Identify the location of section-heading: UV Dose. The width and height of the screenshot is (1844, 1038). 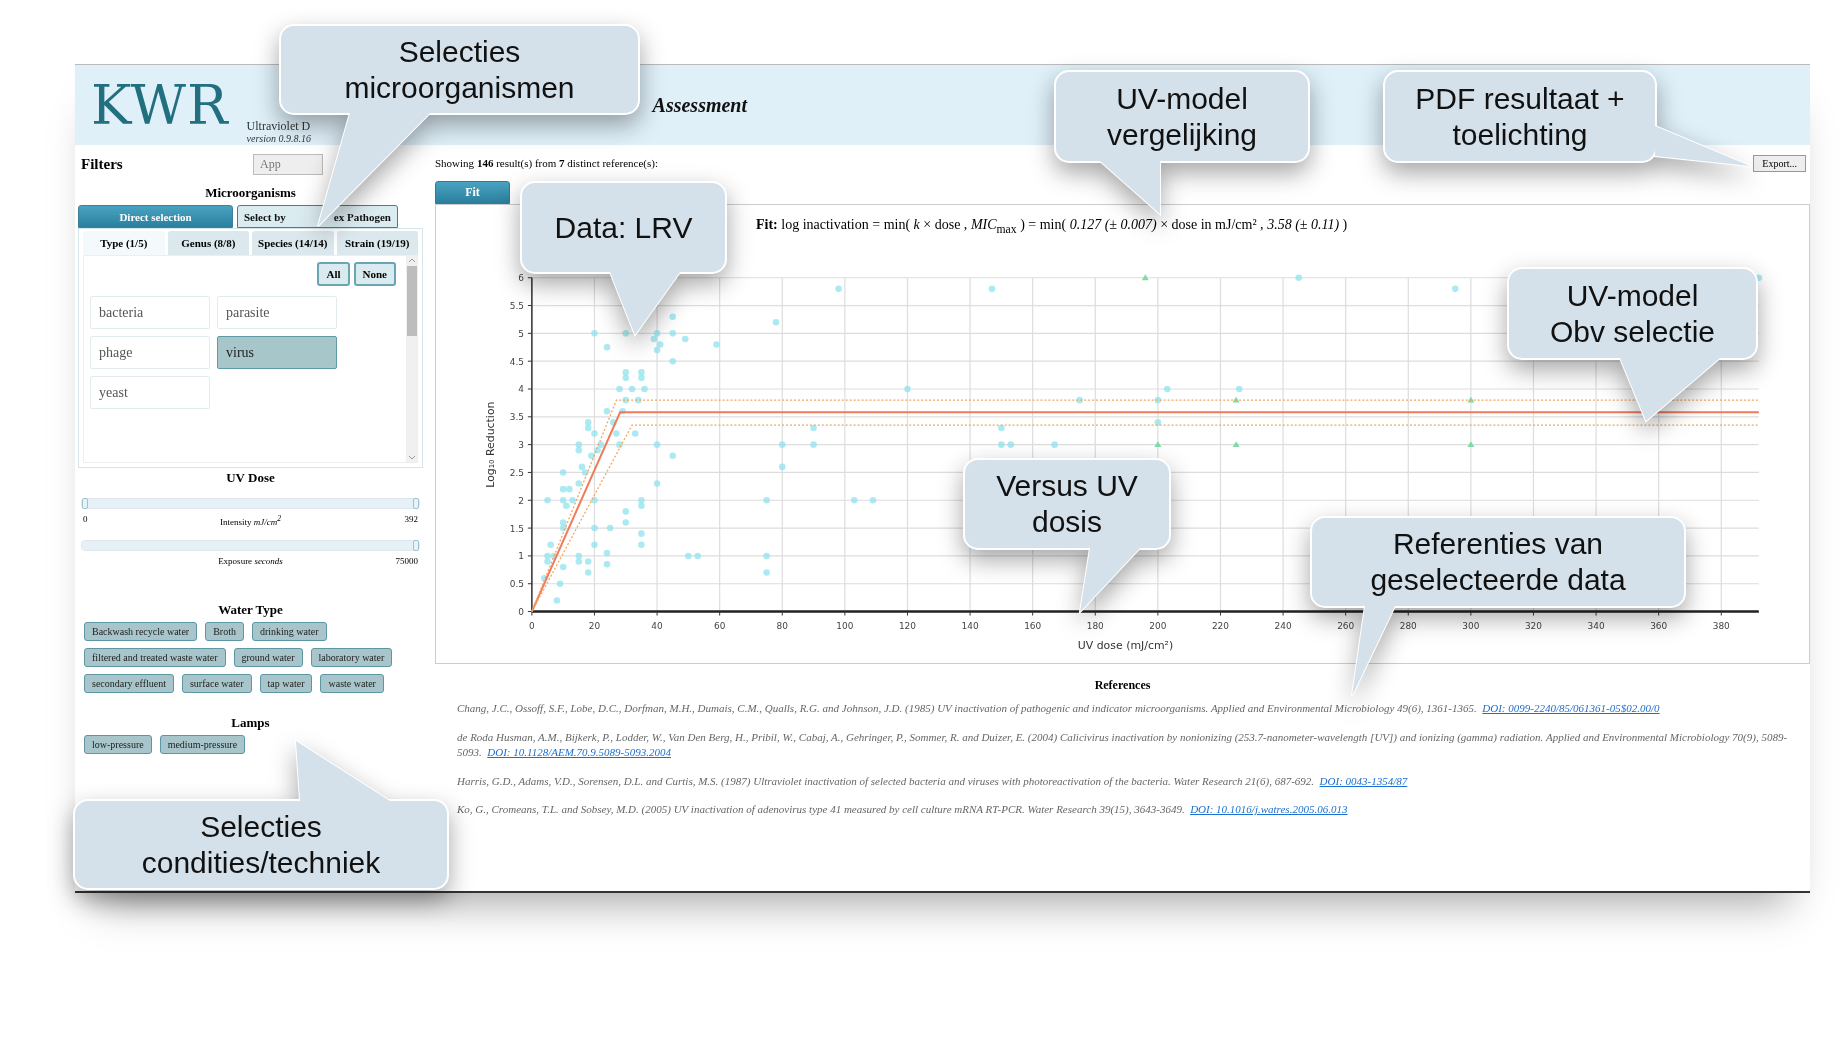
(250, 478).